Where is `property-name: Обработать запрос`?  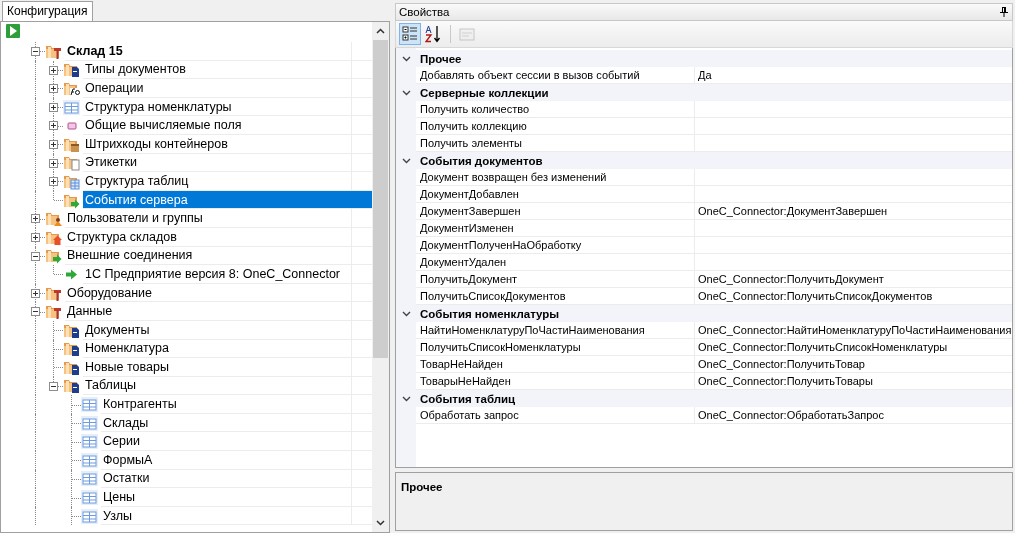
property-name: Обработать запрос is located at coordinates (555, 415).